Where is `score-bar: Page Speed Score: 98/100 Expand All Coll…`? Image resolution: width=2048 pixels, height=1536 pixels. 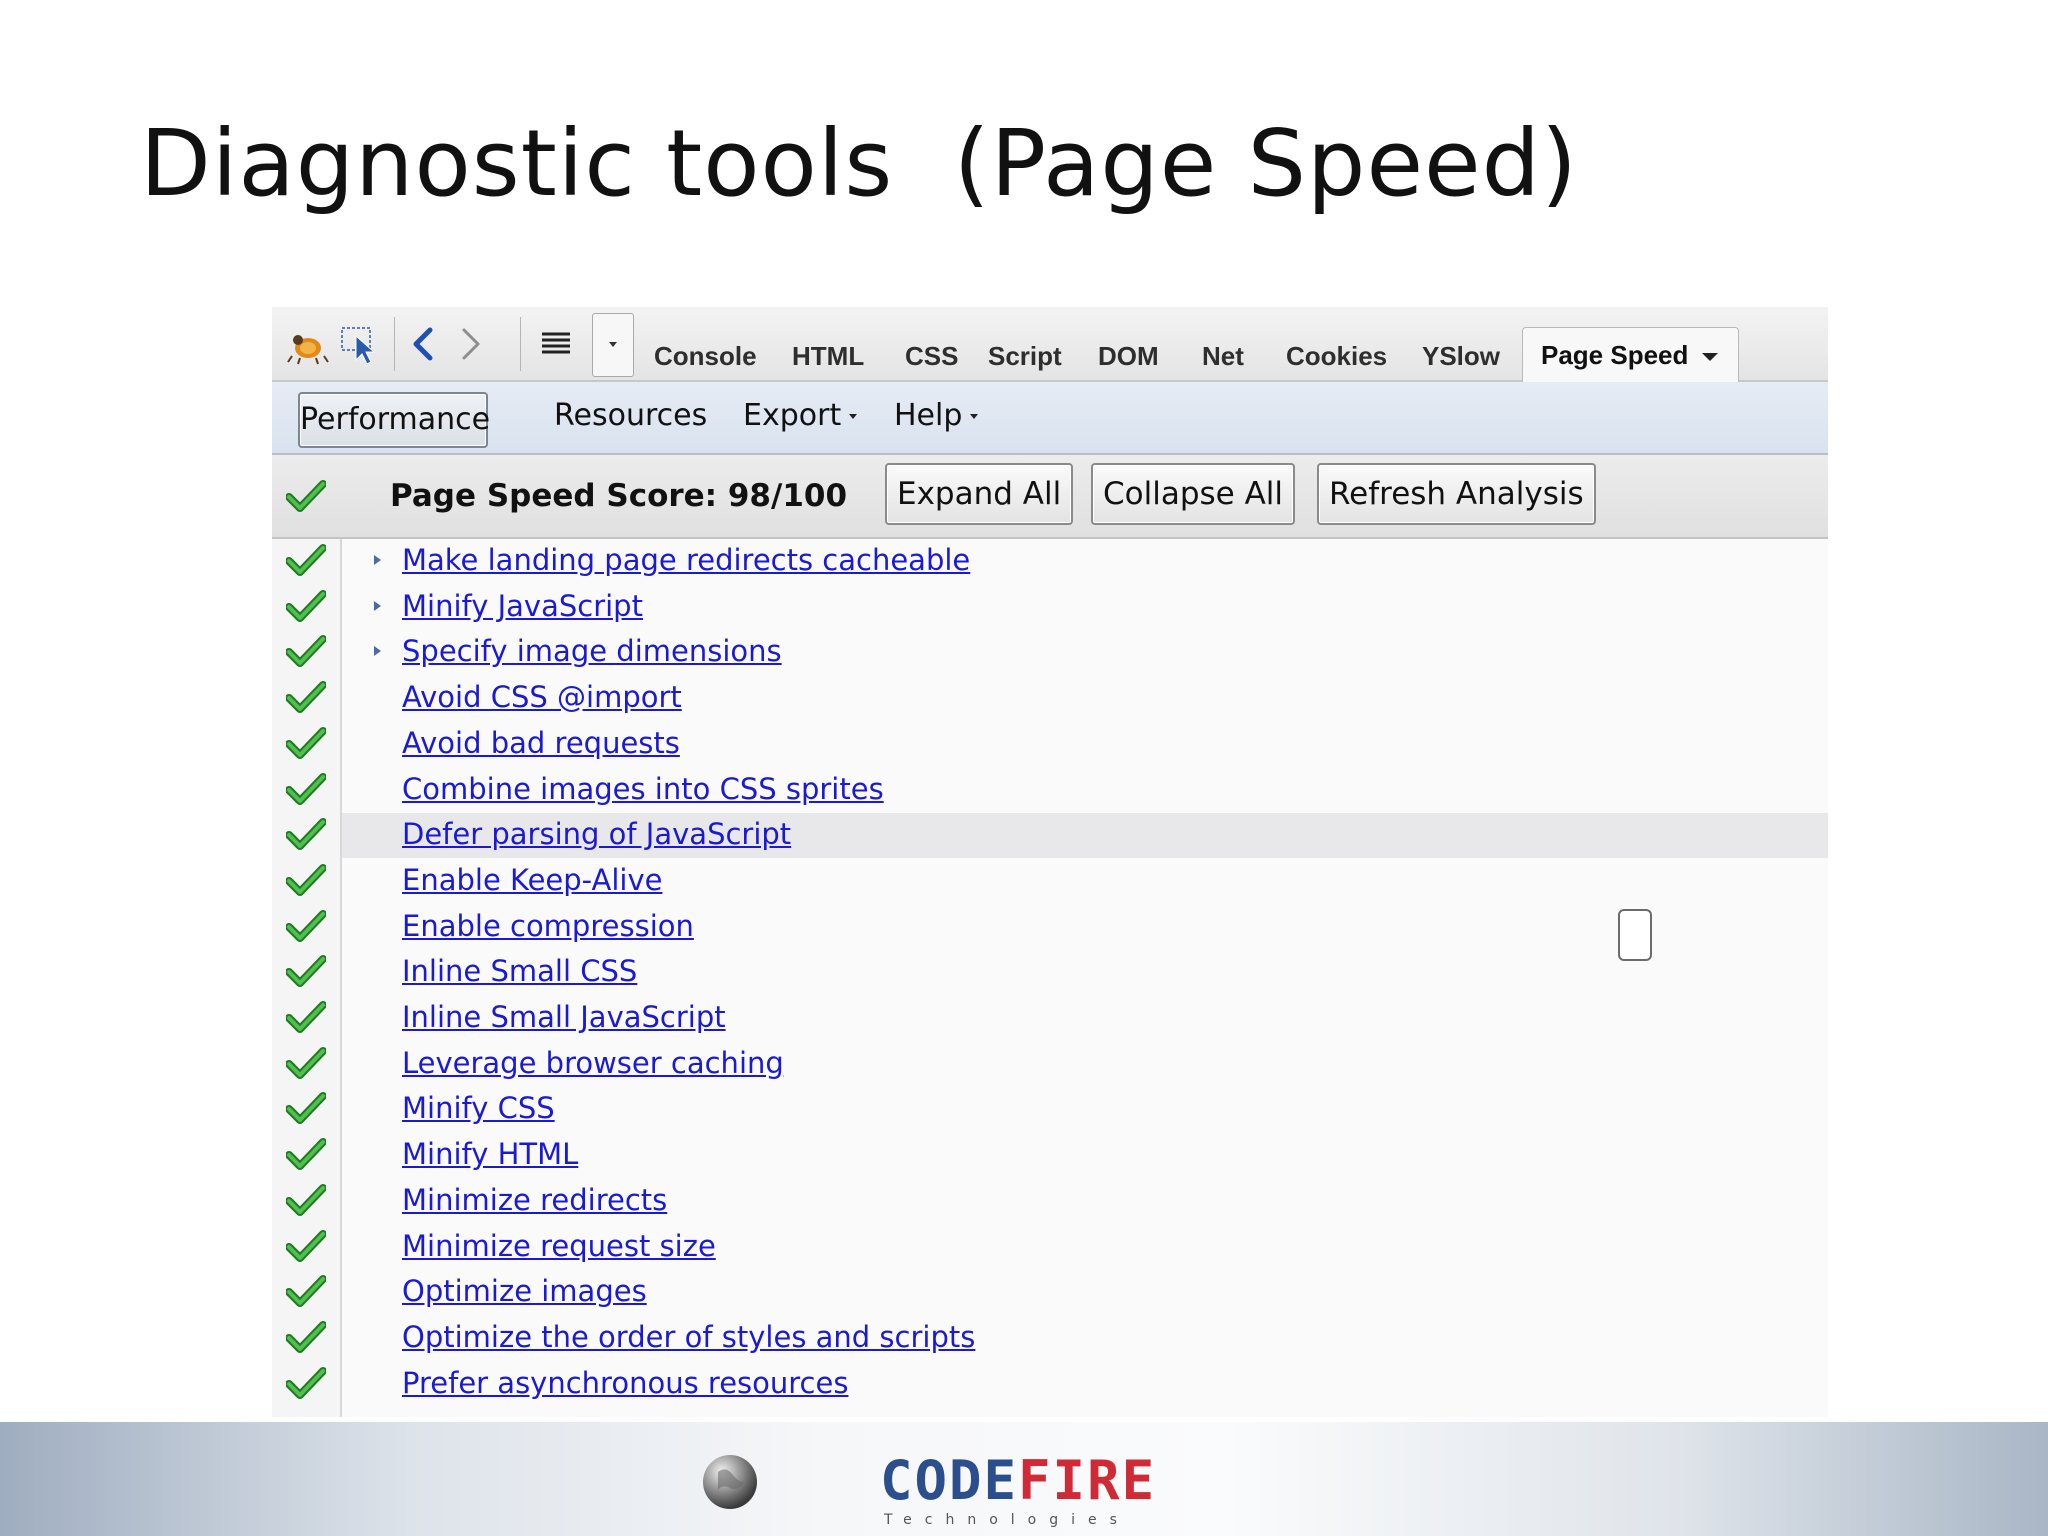
score-bar: Page Speed Score: 98/100 Expand All Coll… is located at coordinates (1050, 497).